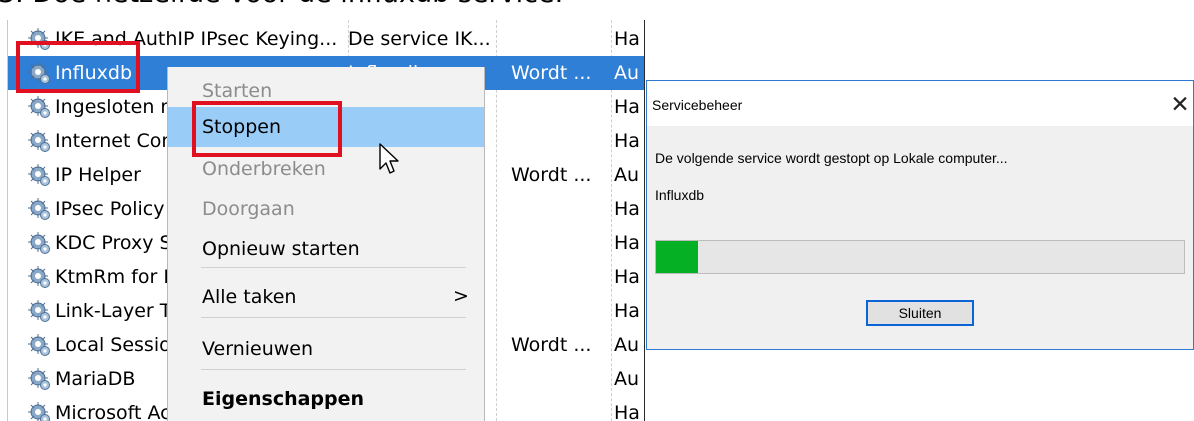 This screenshot has height=421, width=1194. I want to click on service-name: IP Helper, so click(98, 175).